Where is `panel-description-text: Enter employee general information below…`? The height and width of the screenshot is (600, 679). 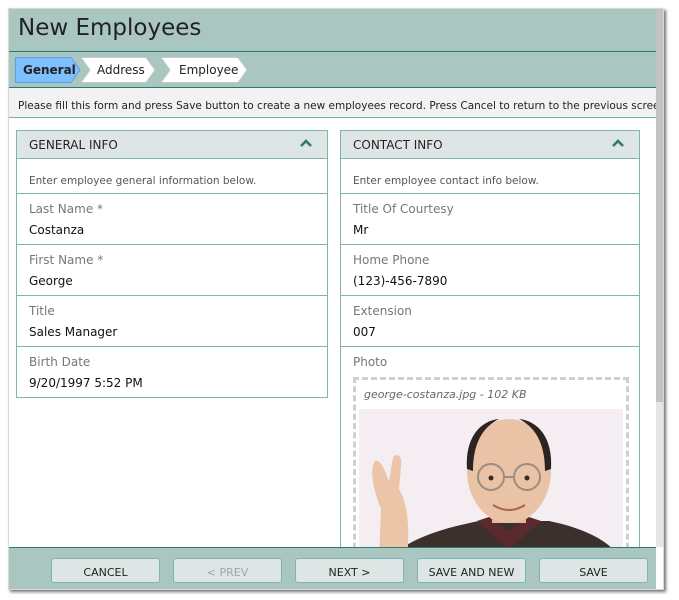
panel-description-text: Enter employee general information below… is located at coordinates (143, 181).